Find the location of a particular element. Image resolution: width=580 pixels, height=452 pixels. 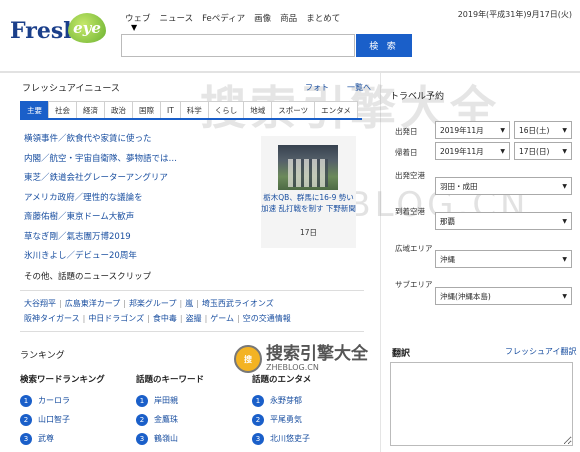

nav-news: ニュース is located at coordinates (177, 18).